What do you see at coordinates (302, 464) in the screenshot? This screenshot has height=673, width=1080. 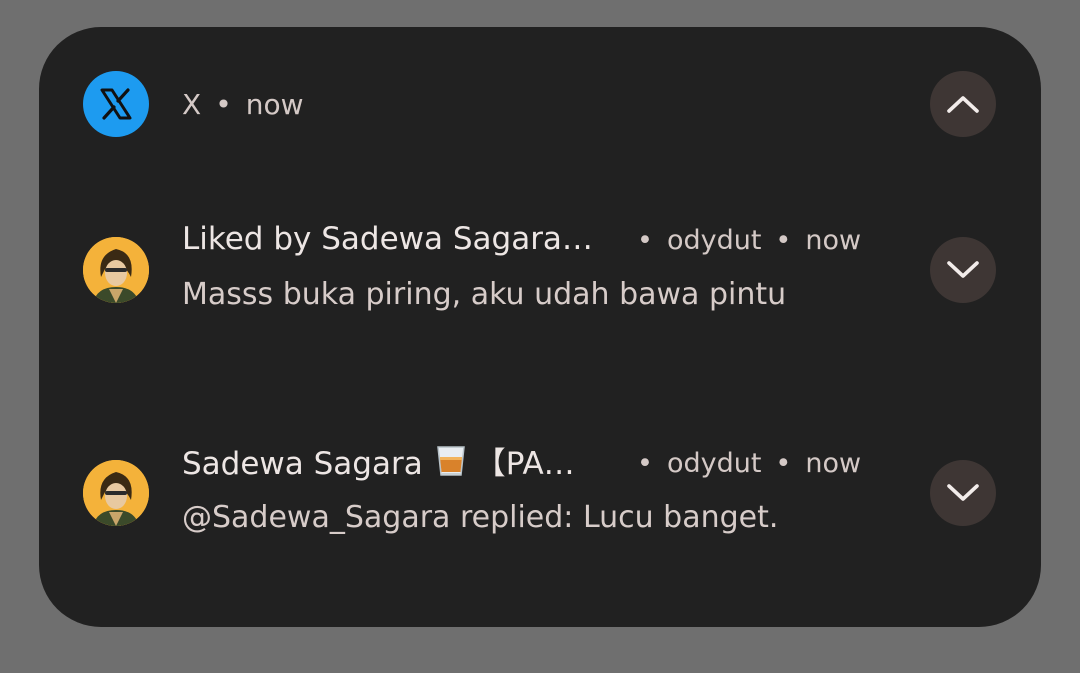 I see `sender-name: Sadewa Sagara` at bounding box center [302, 464].